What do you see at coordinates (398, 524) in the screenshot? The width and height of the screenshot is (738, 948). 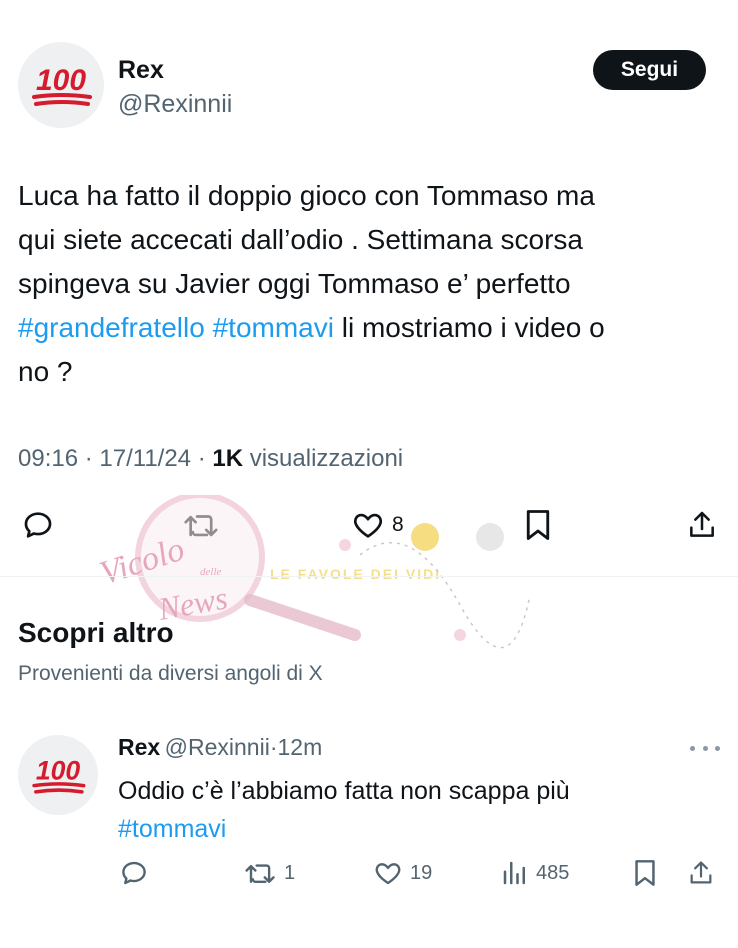 I see `like-count: 8` at bounding box center [398, 524].